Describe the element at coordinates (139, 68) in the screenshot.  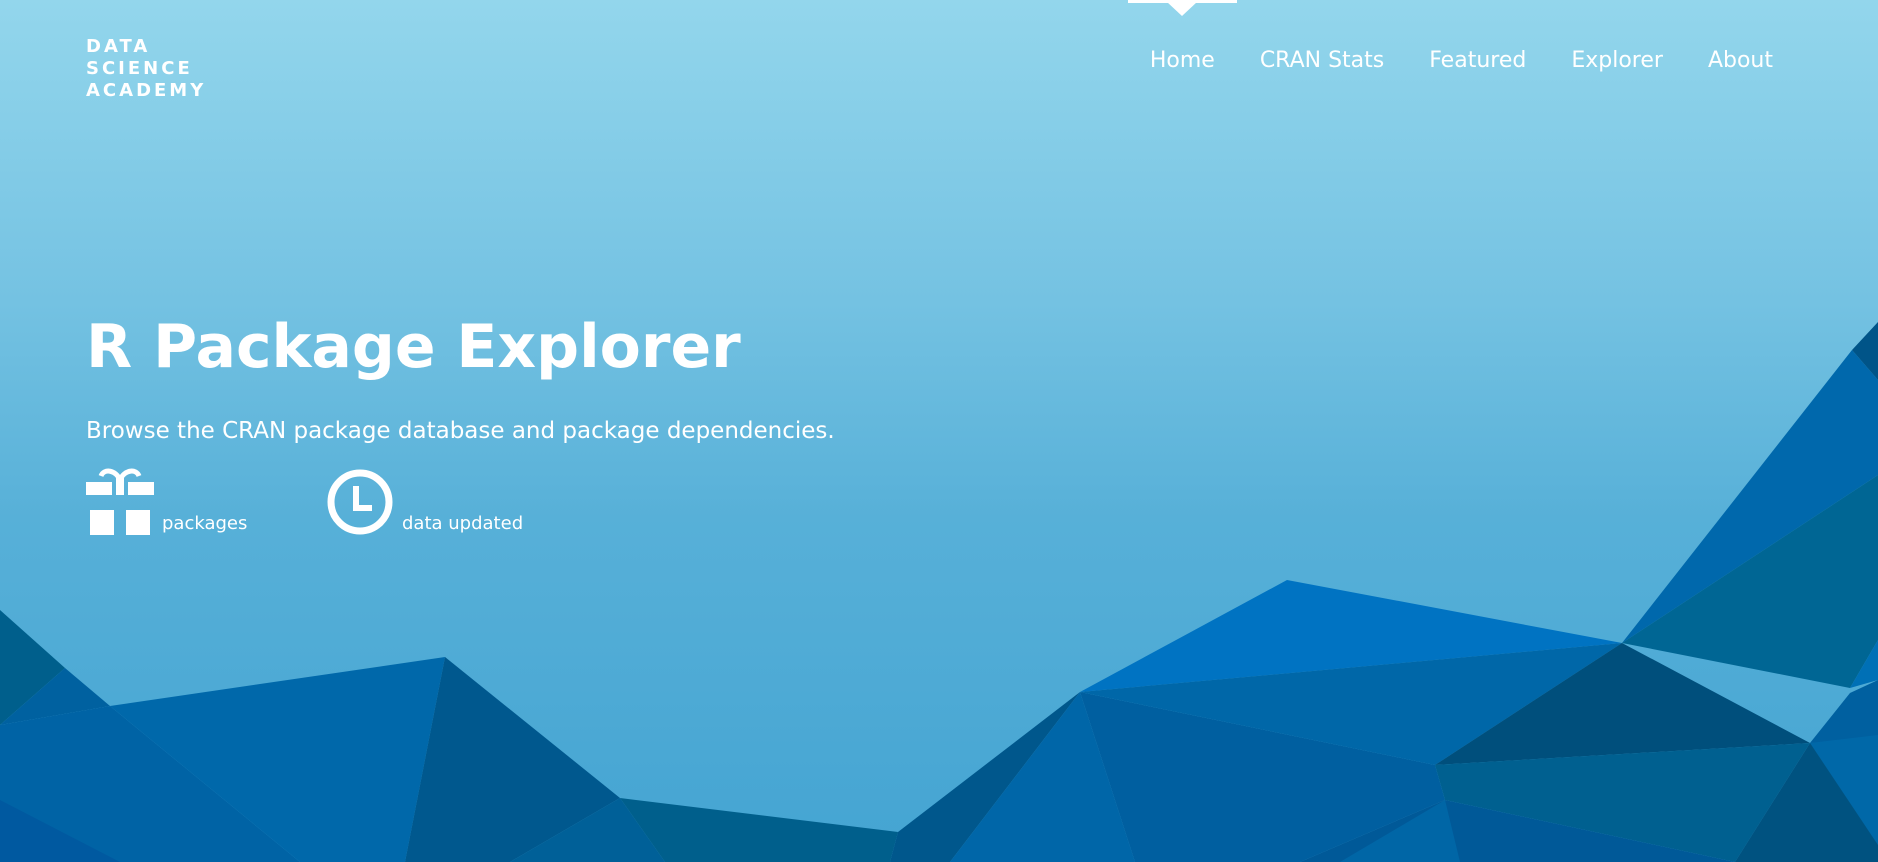
I see `brand-line-2: SCIENCE` at that location.